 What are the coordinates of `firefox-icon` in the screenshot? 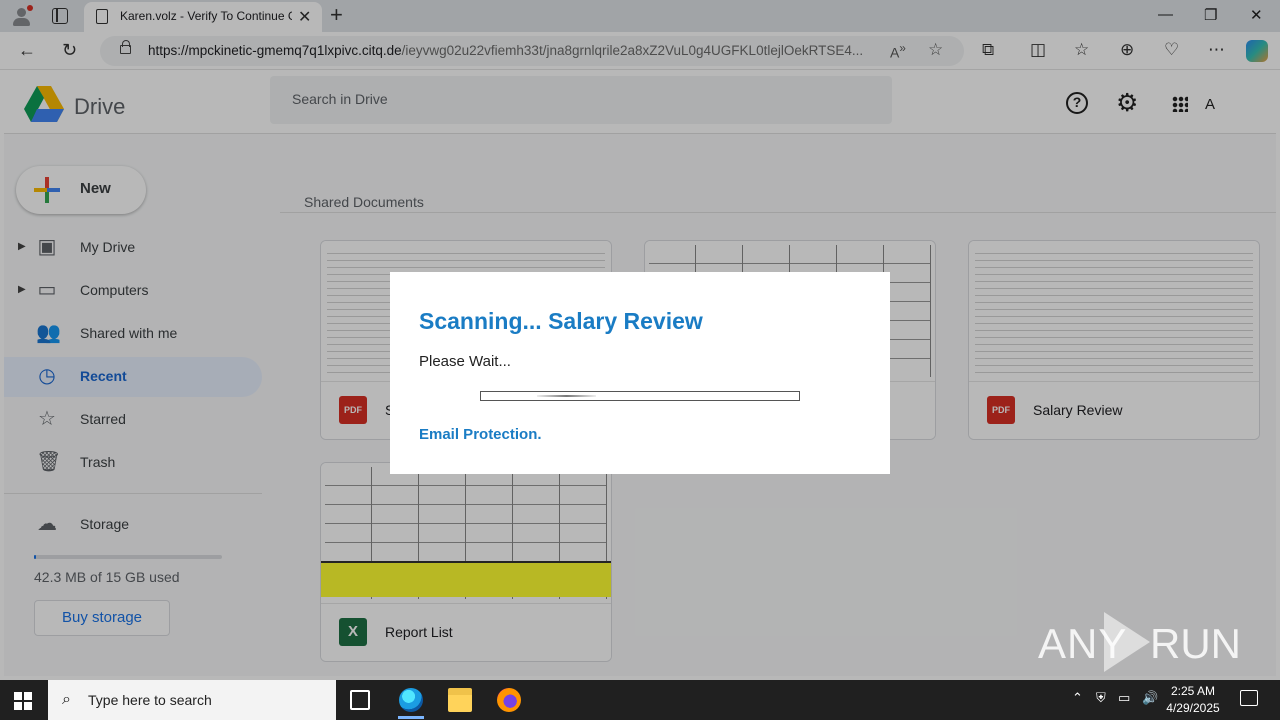 It's located at (509, 700).